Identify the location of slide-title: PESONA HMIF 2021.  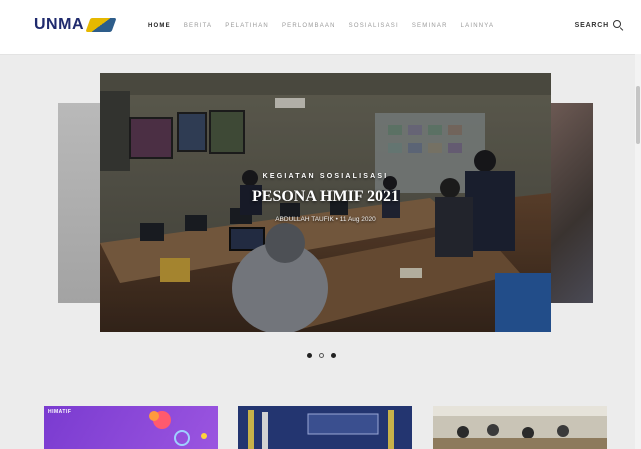
(325, 197).